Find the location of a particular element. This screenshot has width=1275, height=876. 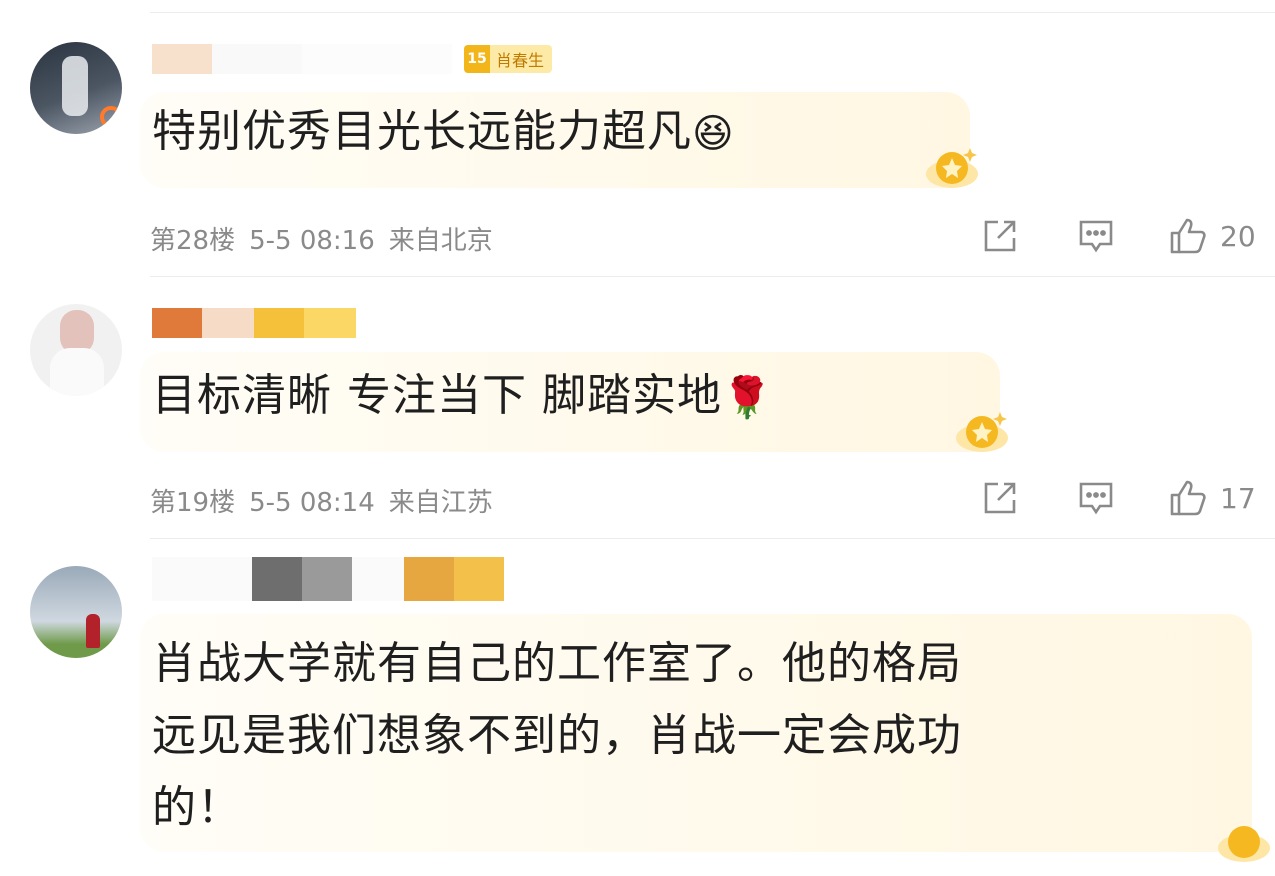

floor-label: 第19楼 is located at coordinates (193, 503).